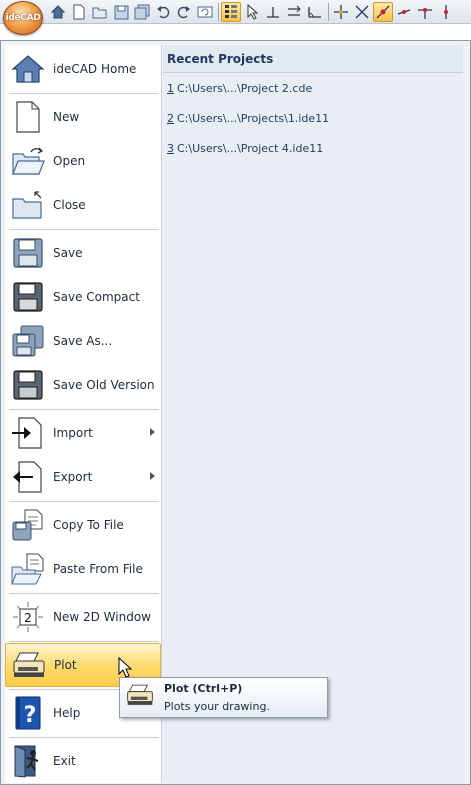 This screenshot has width=471, height=785. Describe the element at coordinates (28, 297) in the screenshot. I see `save-compact-icon` at that location.